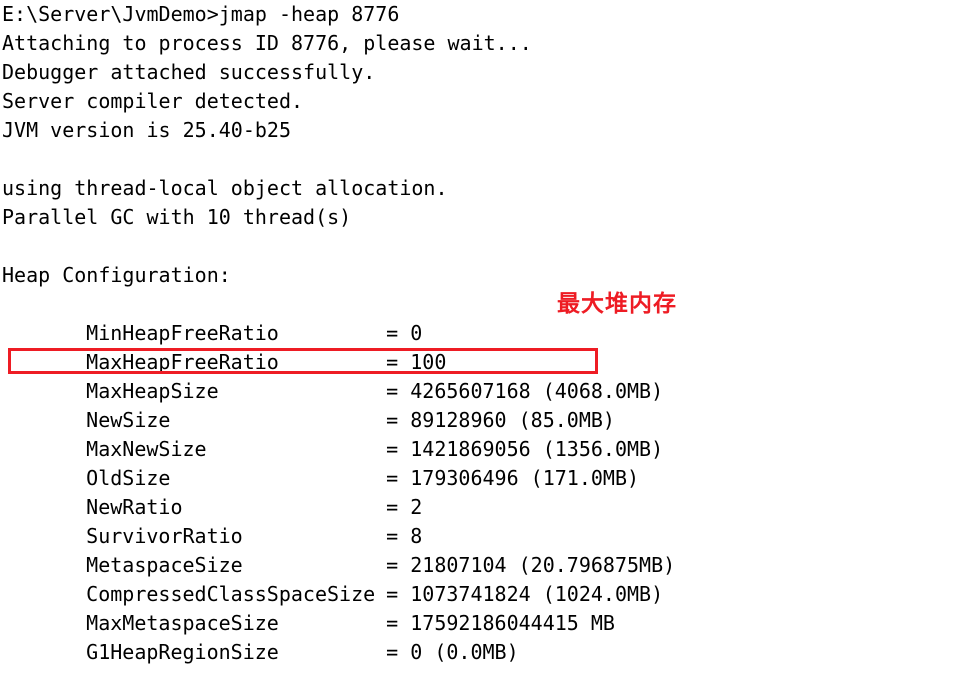 Image resolution: width=957 pixels, height=696 pixels. I want to click on config-row-metaspacesize: MetaspaceSize = 21807104 (20.796875MB), so click(356, 549).